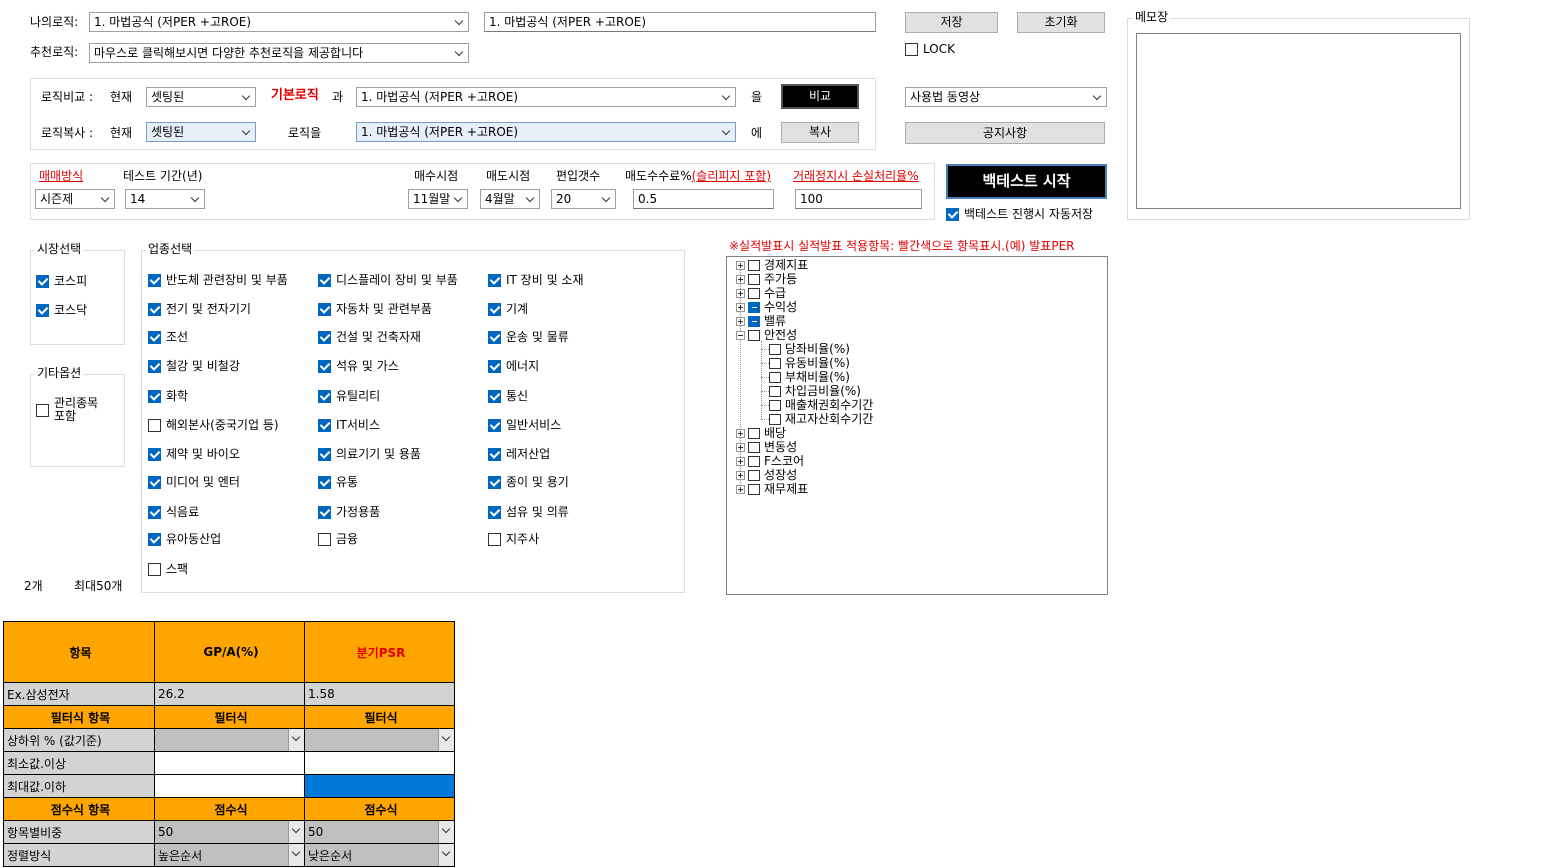 The width and height of the screenshot is (1552, 868). Describe the element at coordinates (194, 454) in the screenshot. I see `industry-checkbox: 제약 및 바이오` at that location.